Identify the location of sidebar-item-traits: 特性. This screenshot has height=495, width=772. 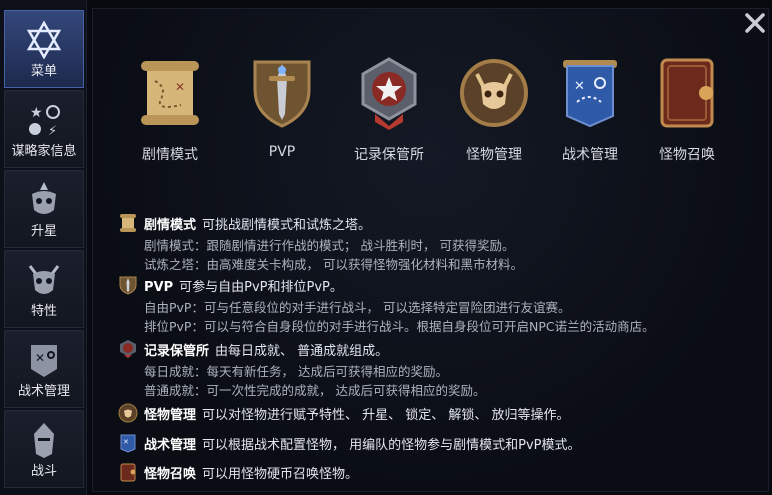
(44, 289).